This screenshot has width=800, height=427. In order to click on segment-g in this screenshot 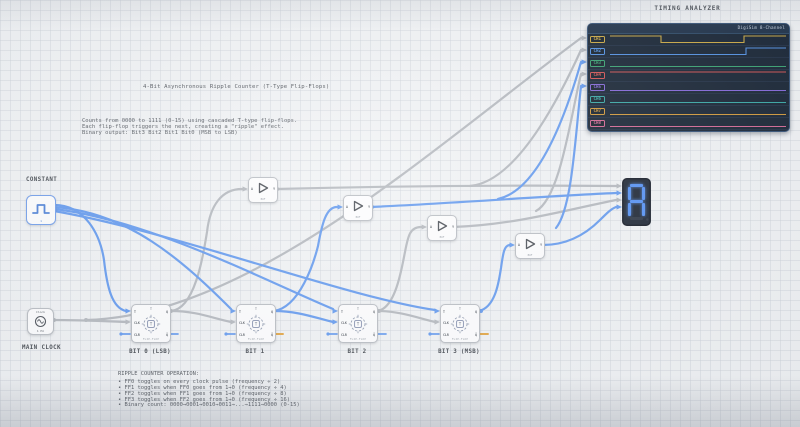, I will do `click(636, 201)`.